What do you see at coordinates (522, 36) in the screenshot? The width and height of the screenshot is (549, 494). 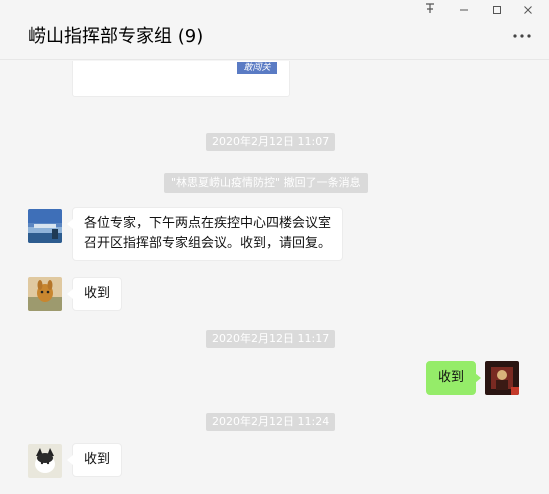 I see `more-dots-icon` at bounding box center [522, 36].